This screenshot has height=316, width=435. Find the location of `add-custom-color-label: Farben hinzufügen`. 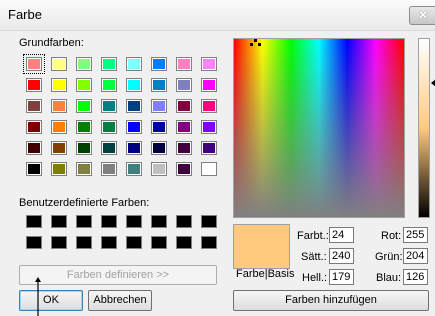

add-custom-color-label: Farben hinzufügen is located at coordinates (331, 300).